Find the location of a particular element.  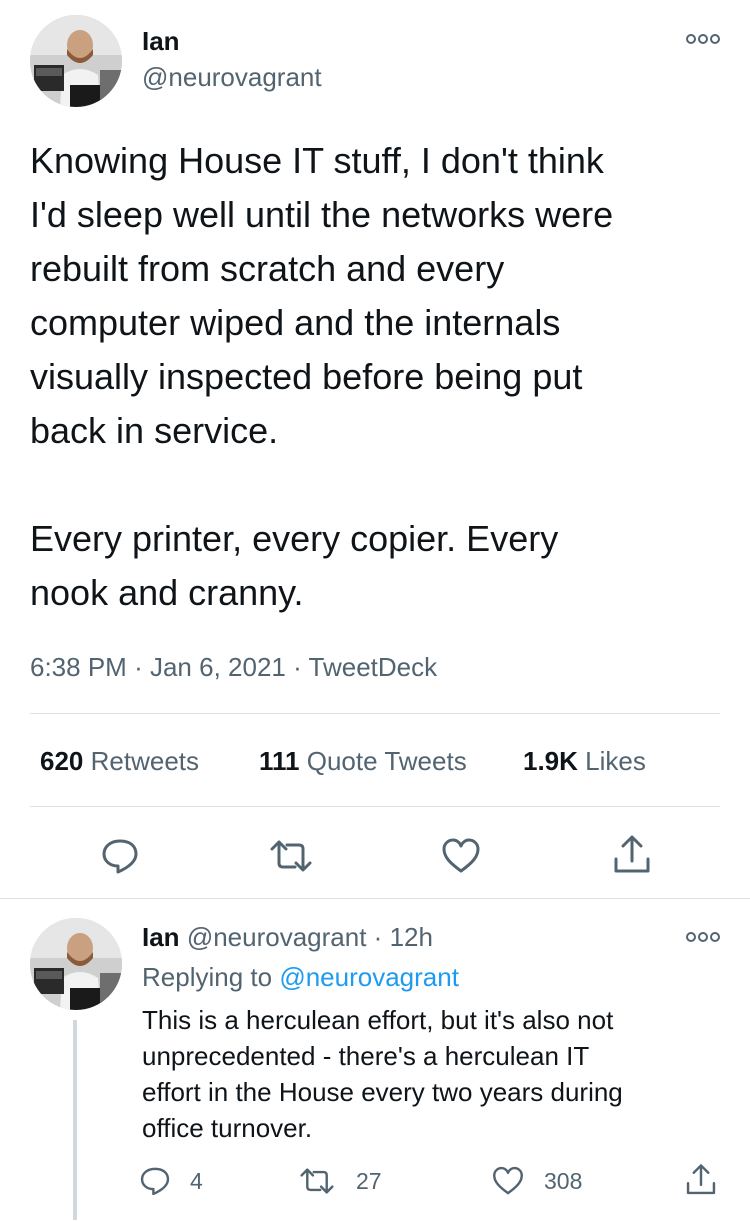

reply-button is located at coordinates (120, 856).